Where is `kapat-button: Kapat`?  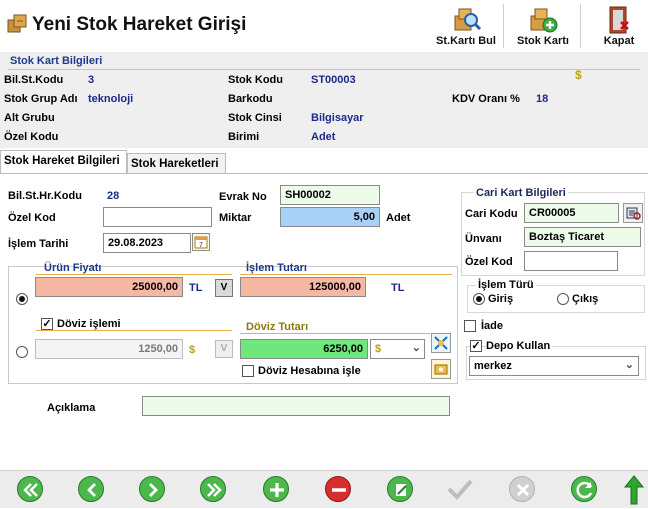
kapat-button: Kapat is located at coordinates (619, 26).